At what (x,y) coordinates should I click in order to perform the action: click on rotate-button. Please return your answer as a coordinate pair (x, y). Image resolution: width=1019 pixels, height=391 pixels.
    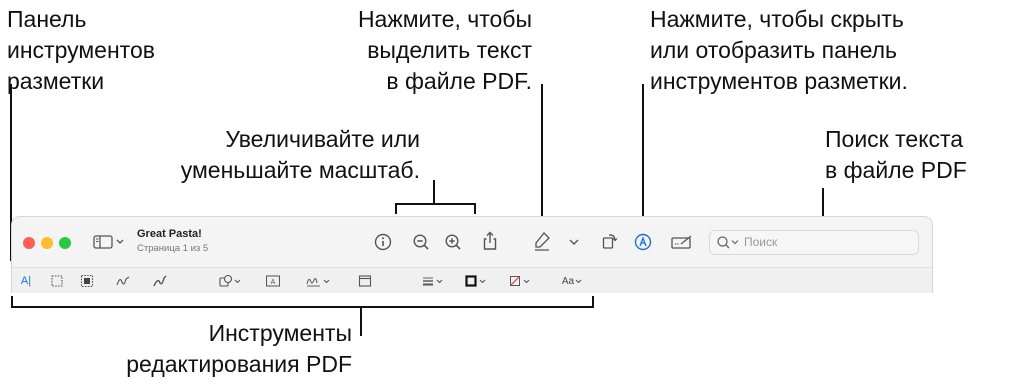
    Looking at the image, I should click on (610, 241).